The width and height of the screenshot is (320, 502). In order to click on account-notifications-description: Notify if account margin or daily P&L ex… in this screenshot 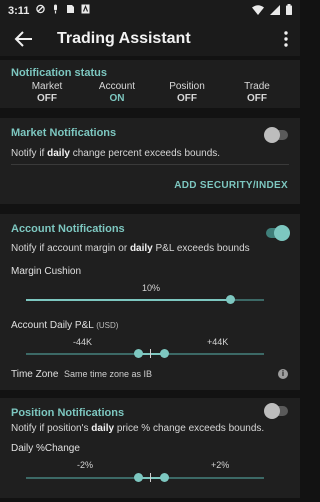, I will do `click(130, 248)`.